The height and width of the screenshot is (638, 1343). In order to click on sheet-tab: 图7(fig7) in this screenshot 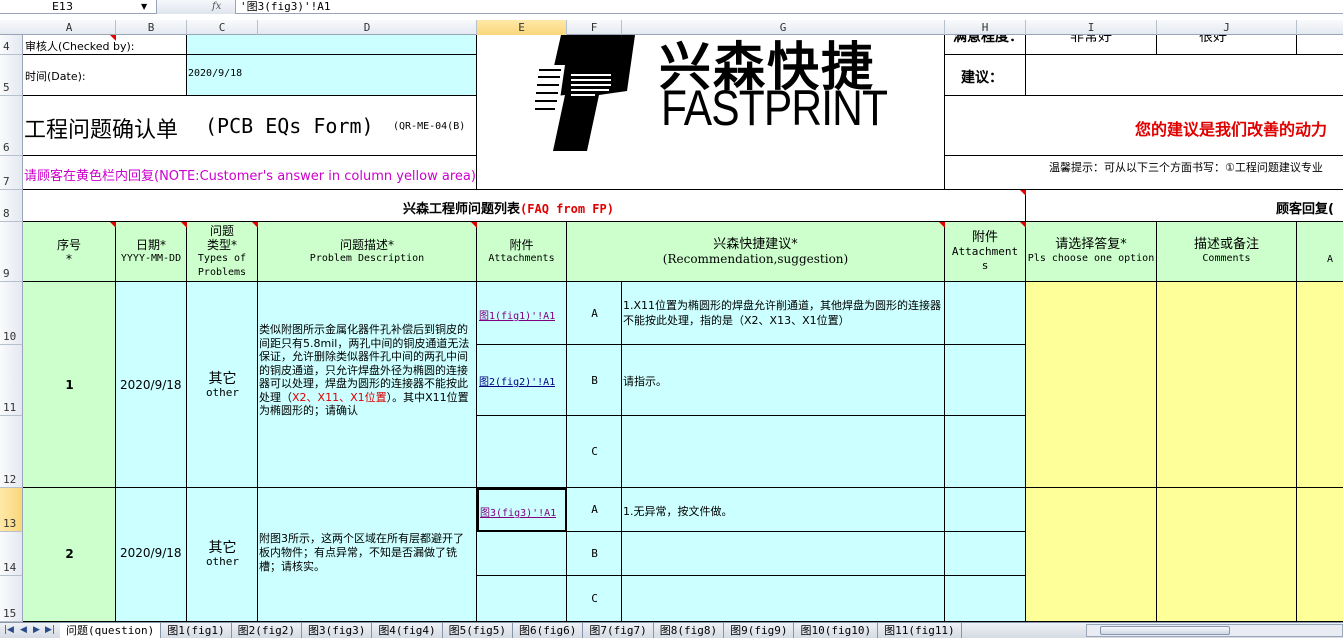, I will do `click(618, 630)`.